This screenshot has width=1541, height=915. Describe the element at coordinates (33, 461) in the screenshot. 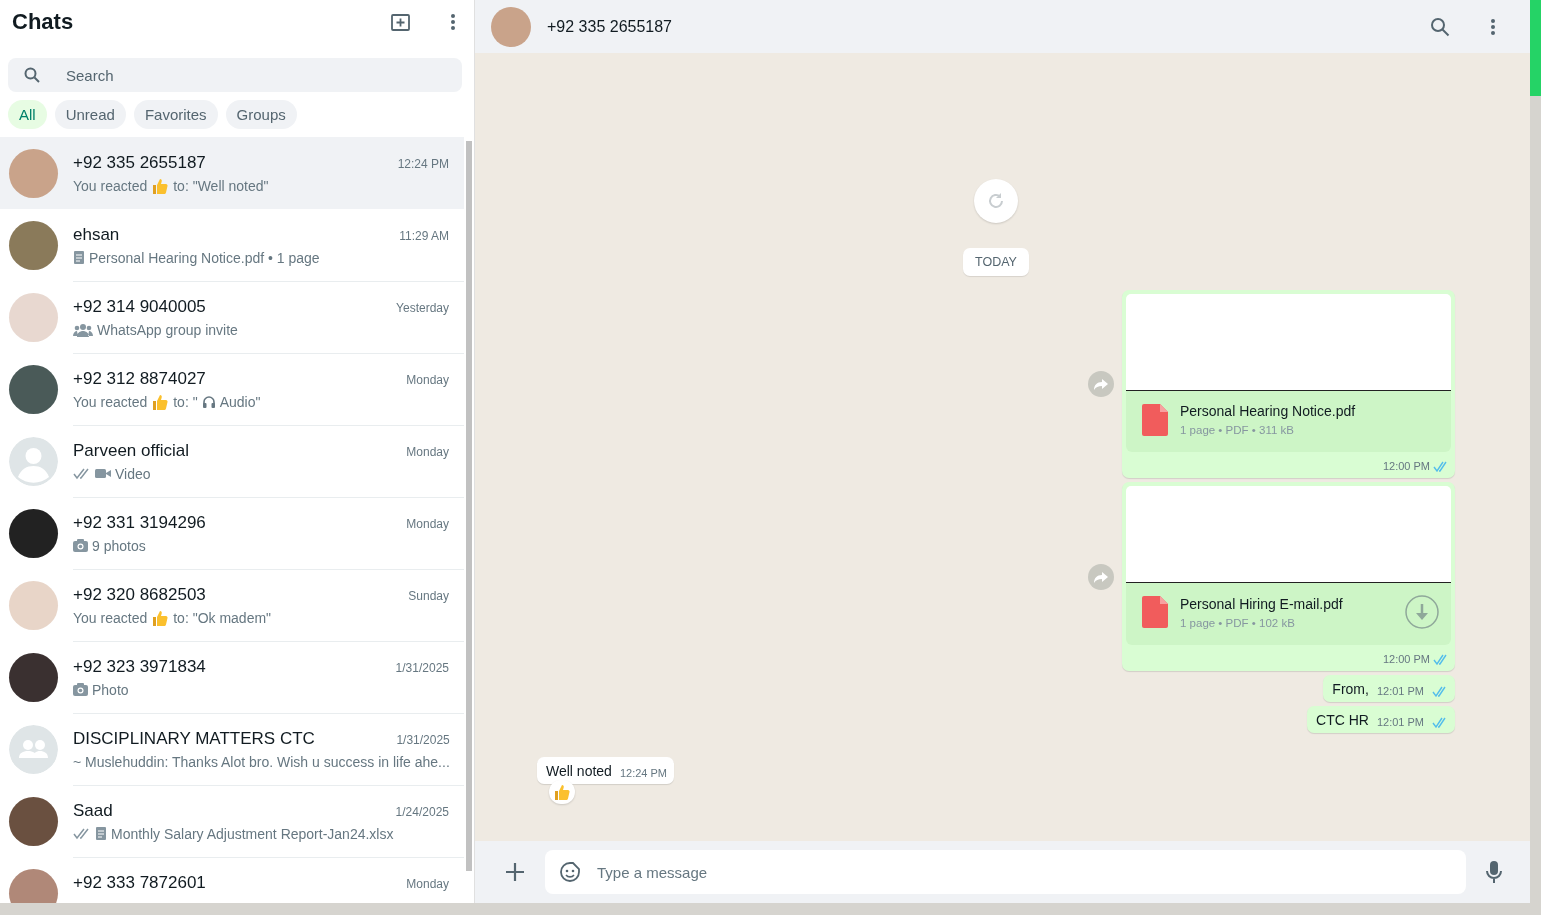

I see `avatar-silhouette` at that location.